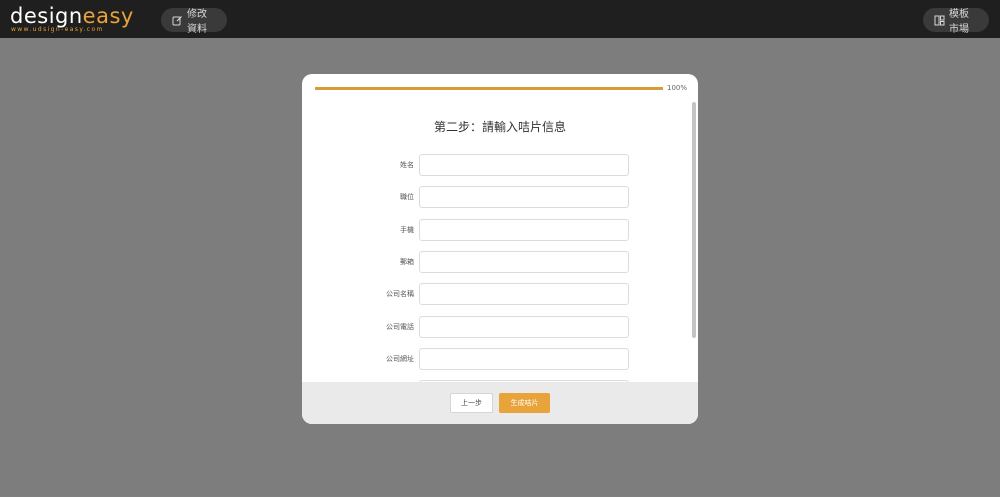 This screenshot has width=1000, height=497. I want to click on field-label: 公司電話, so click(400, 326).